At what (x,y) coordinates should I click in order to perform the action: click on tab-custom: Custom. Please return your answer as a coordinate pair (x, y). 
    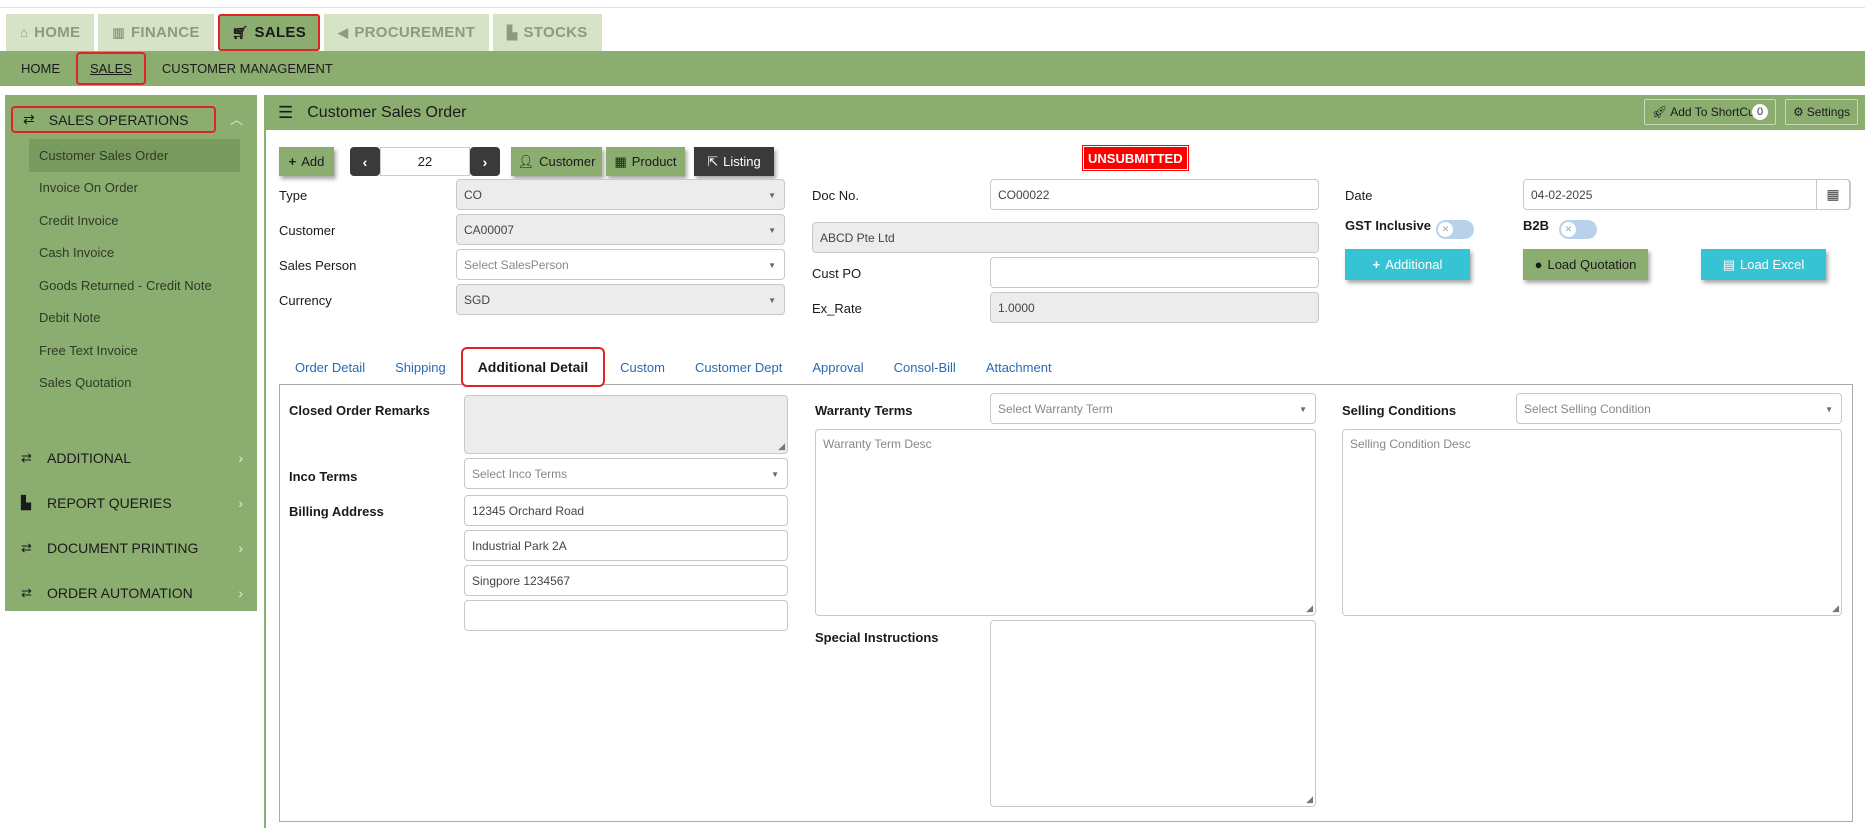
    Looking at the image, I should click on (642, 367).